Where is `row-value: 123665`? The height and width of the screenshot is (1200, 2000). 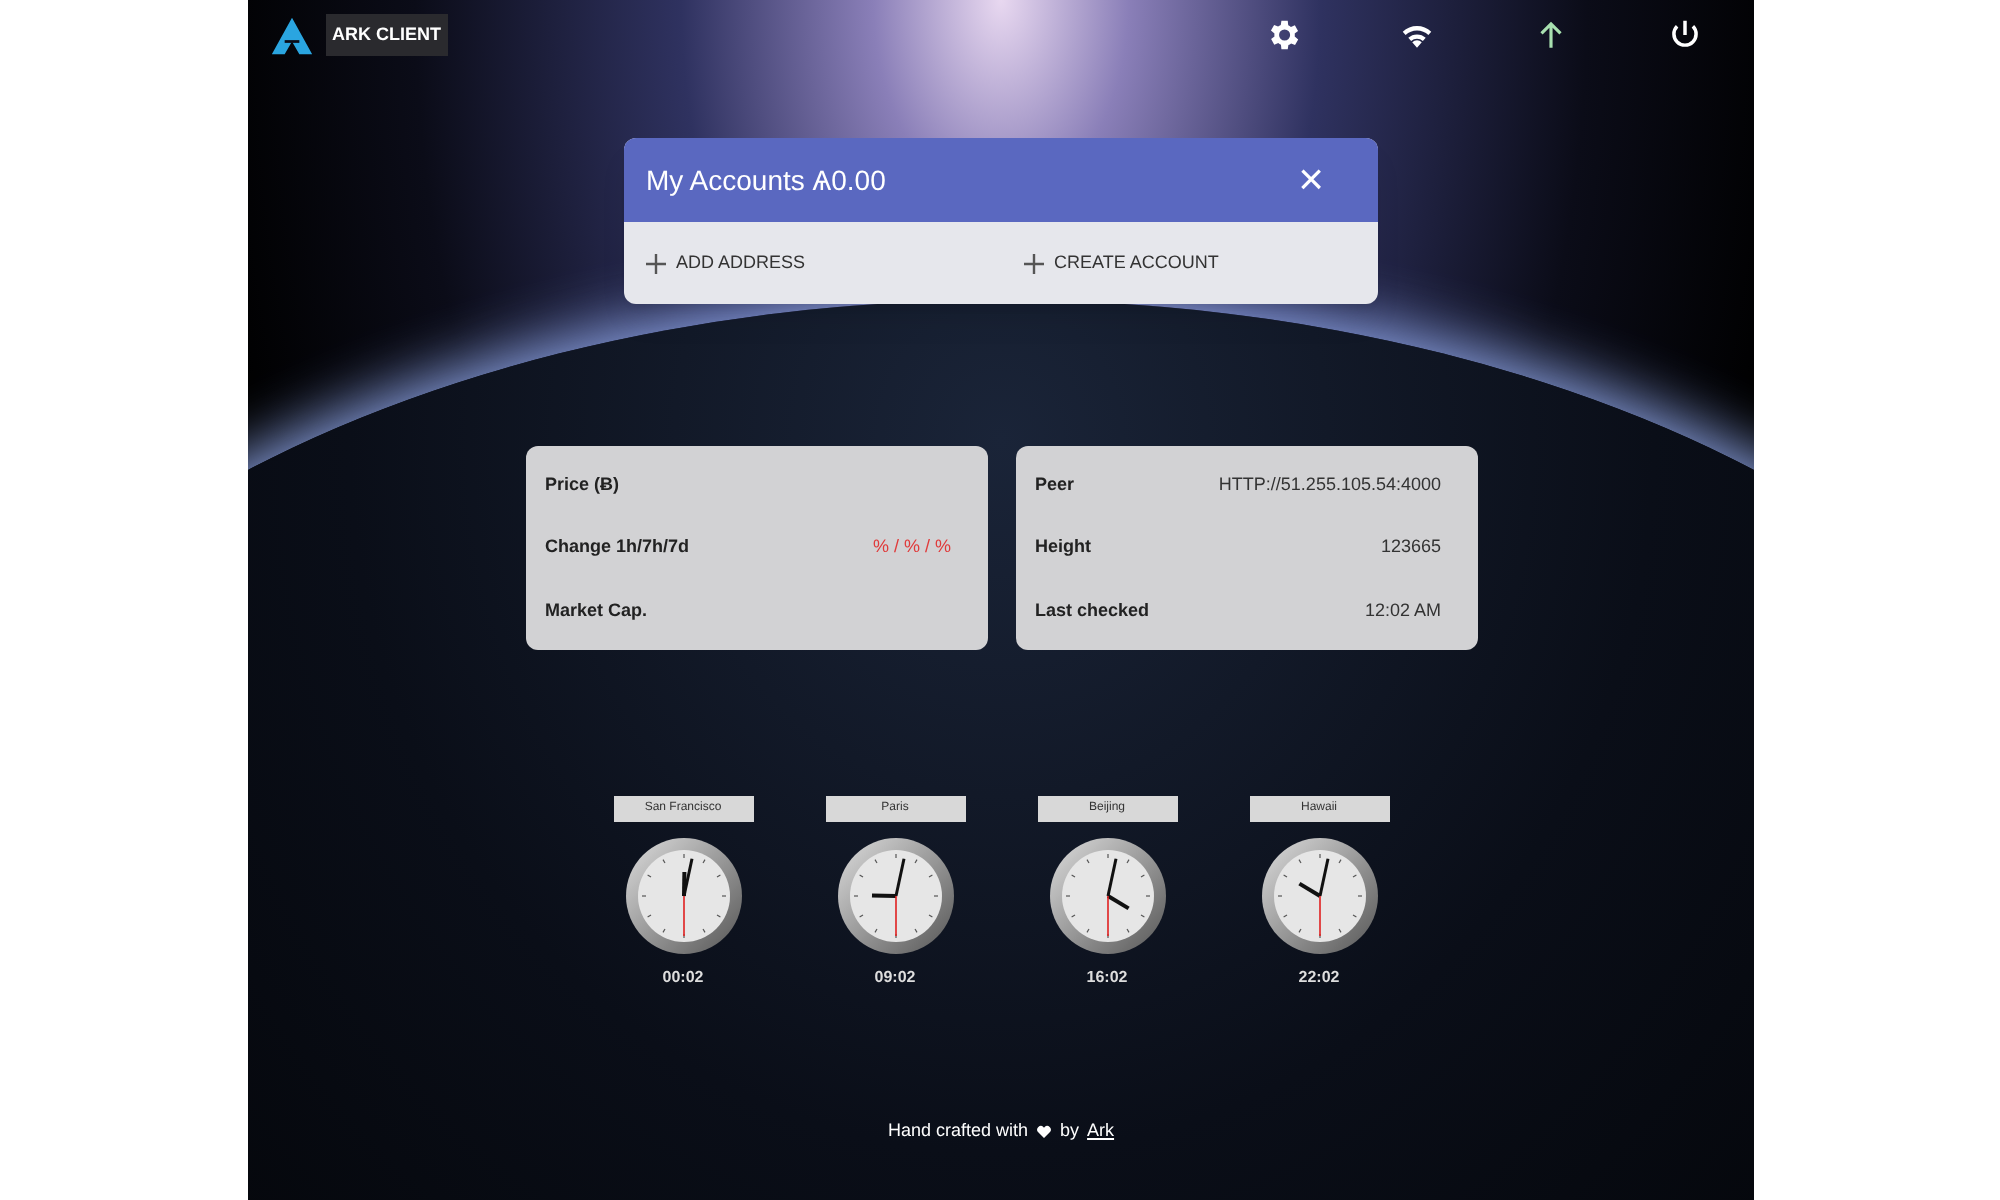
row-value: 123665 is located at coordinates (1410, 547).